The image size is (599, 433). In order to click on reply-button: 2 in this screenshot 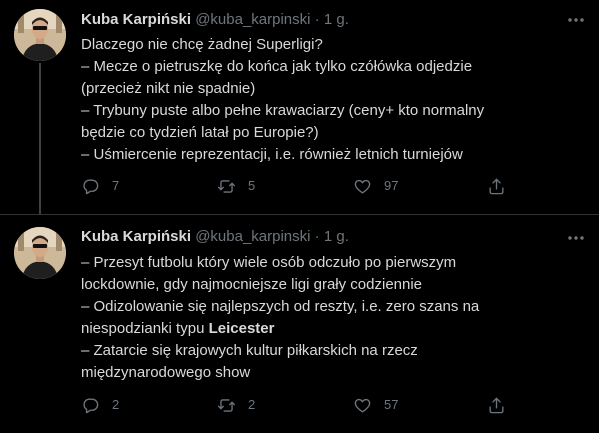, I will do `click(100, 405)`.